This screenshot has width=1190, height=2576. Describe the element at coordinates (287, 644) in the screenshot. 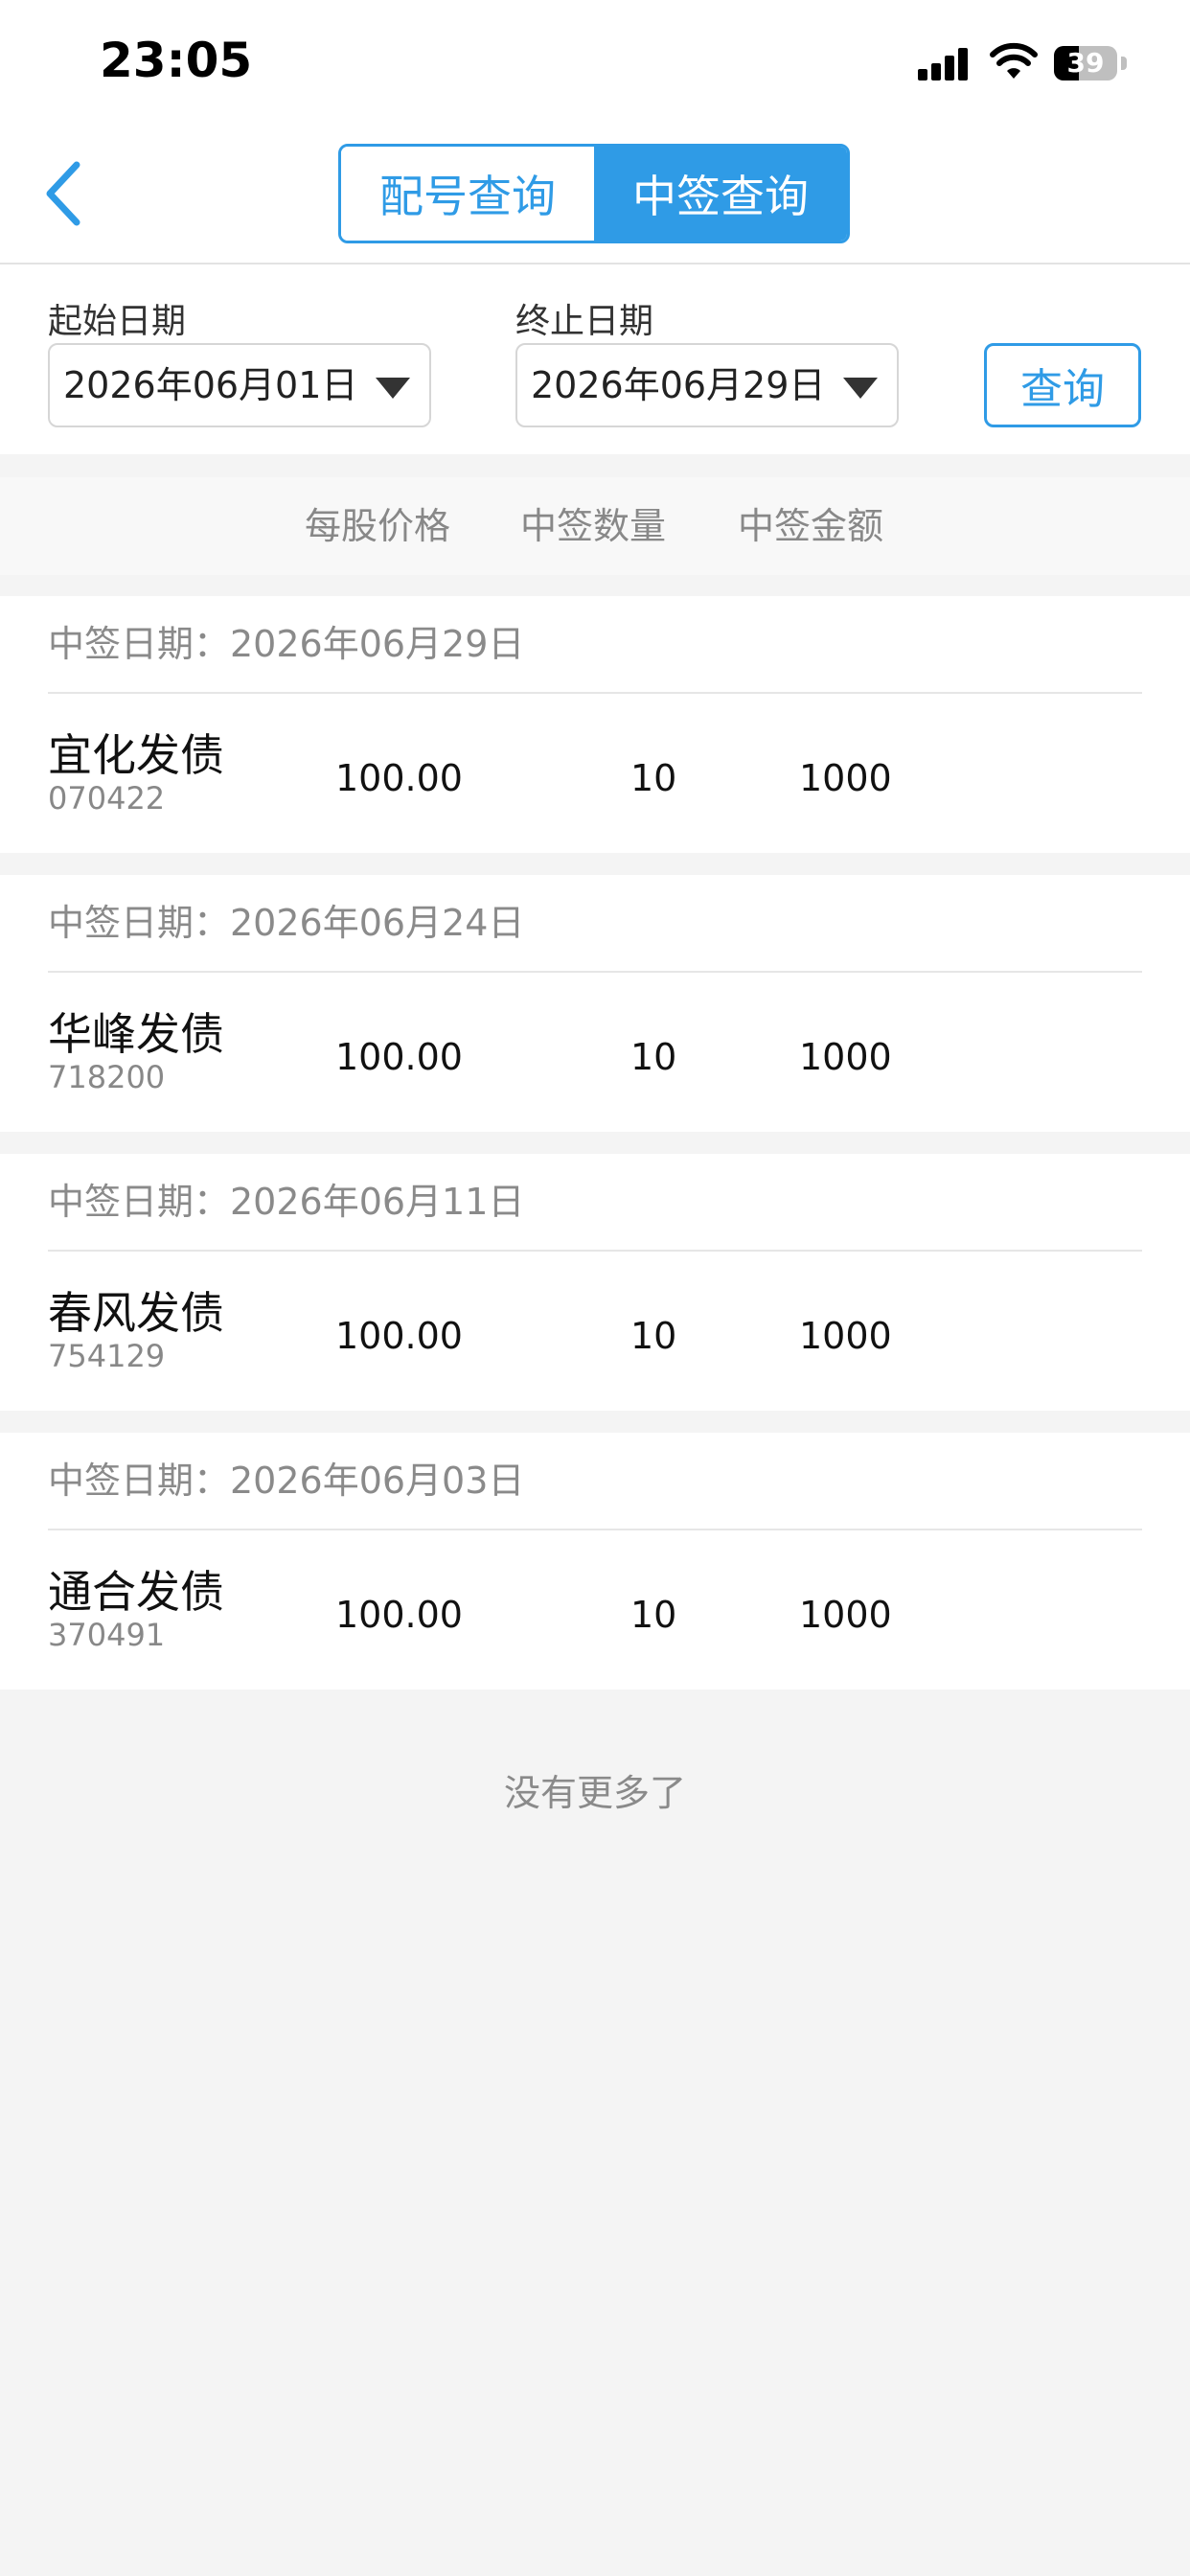

I see `winning-date: 中签日期：2026年06月29日` at that location.